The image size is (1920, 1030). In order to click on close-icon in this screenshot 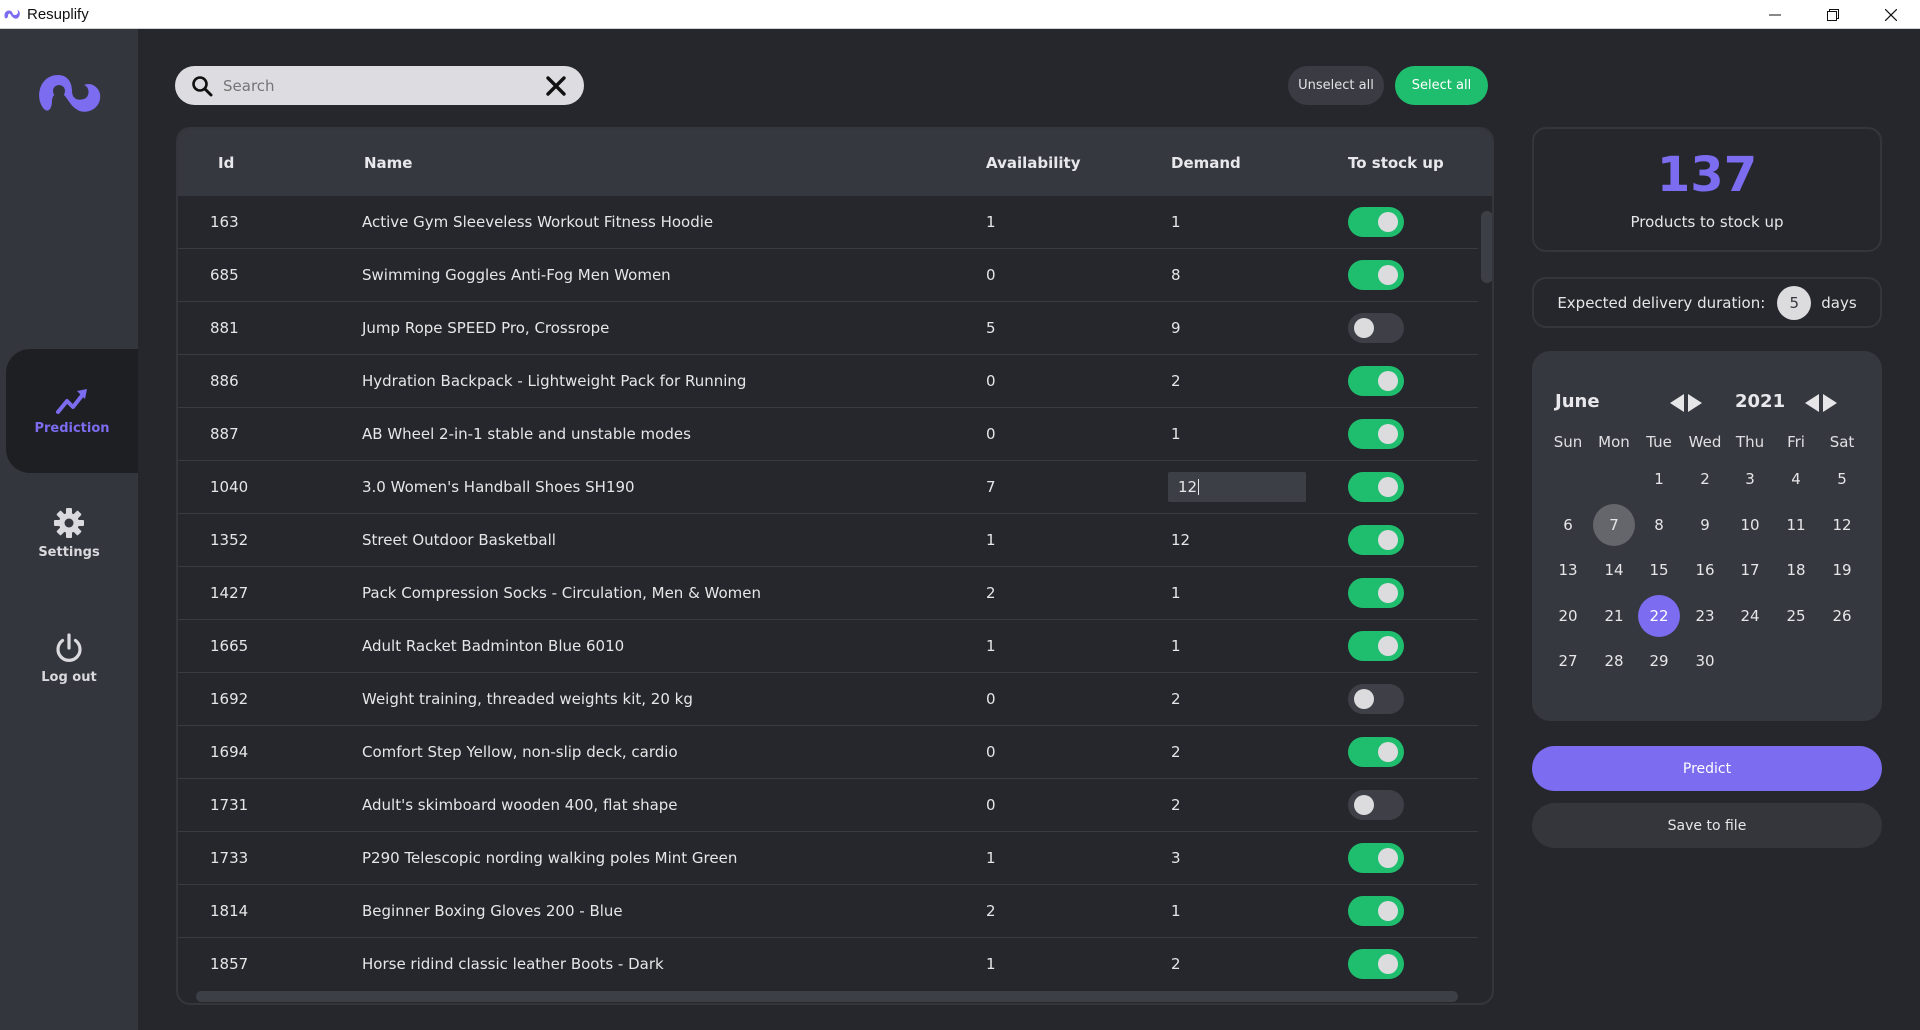, I will do `click(1891, 14)`.